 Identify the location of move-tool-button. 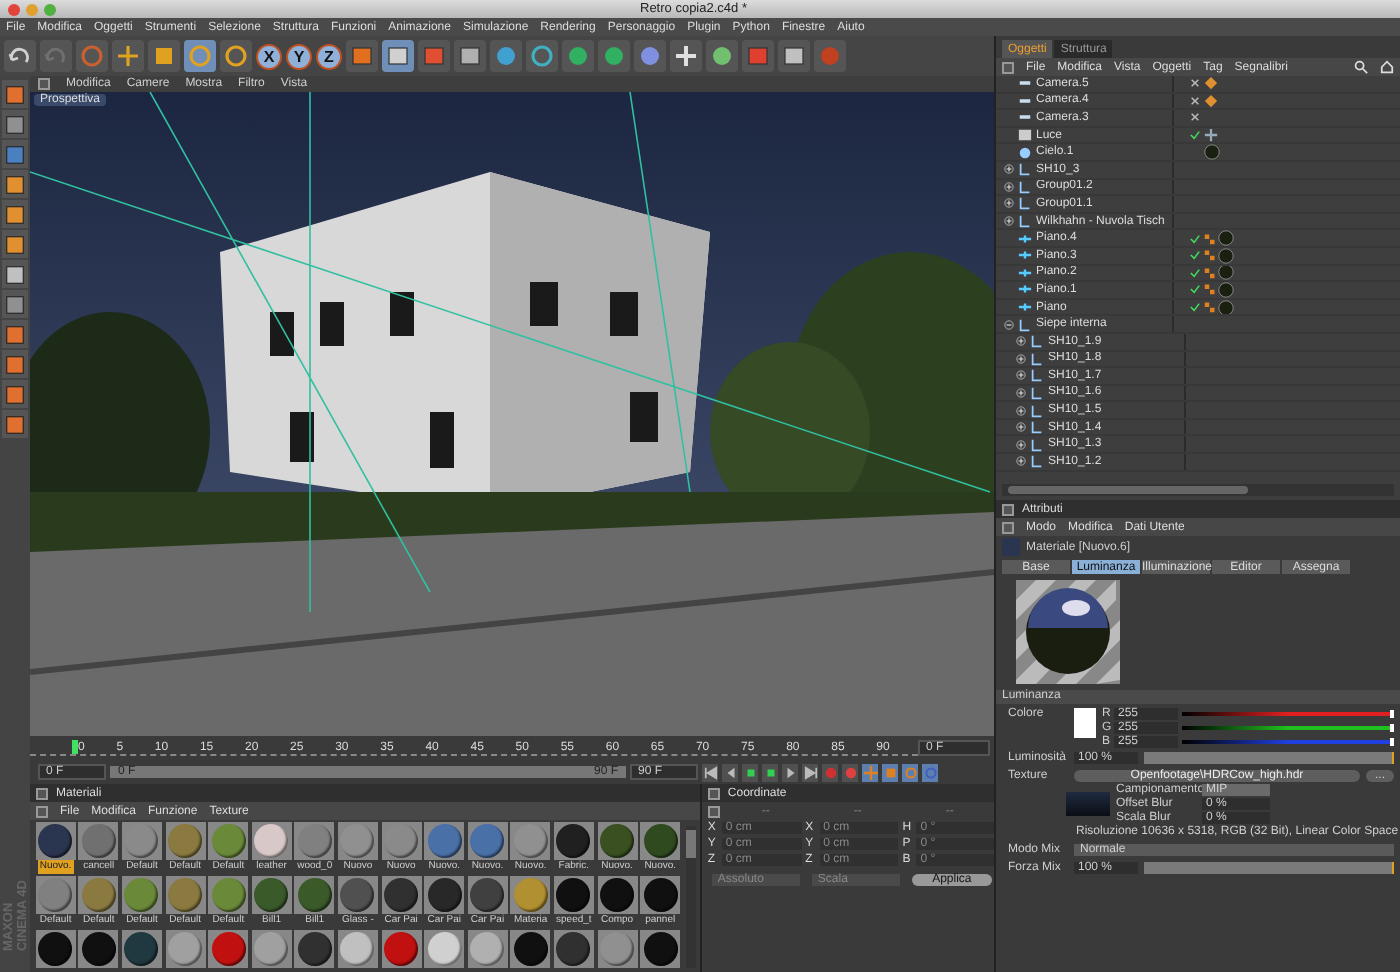
(128, 56).